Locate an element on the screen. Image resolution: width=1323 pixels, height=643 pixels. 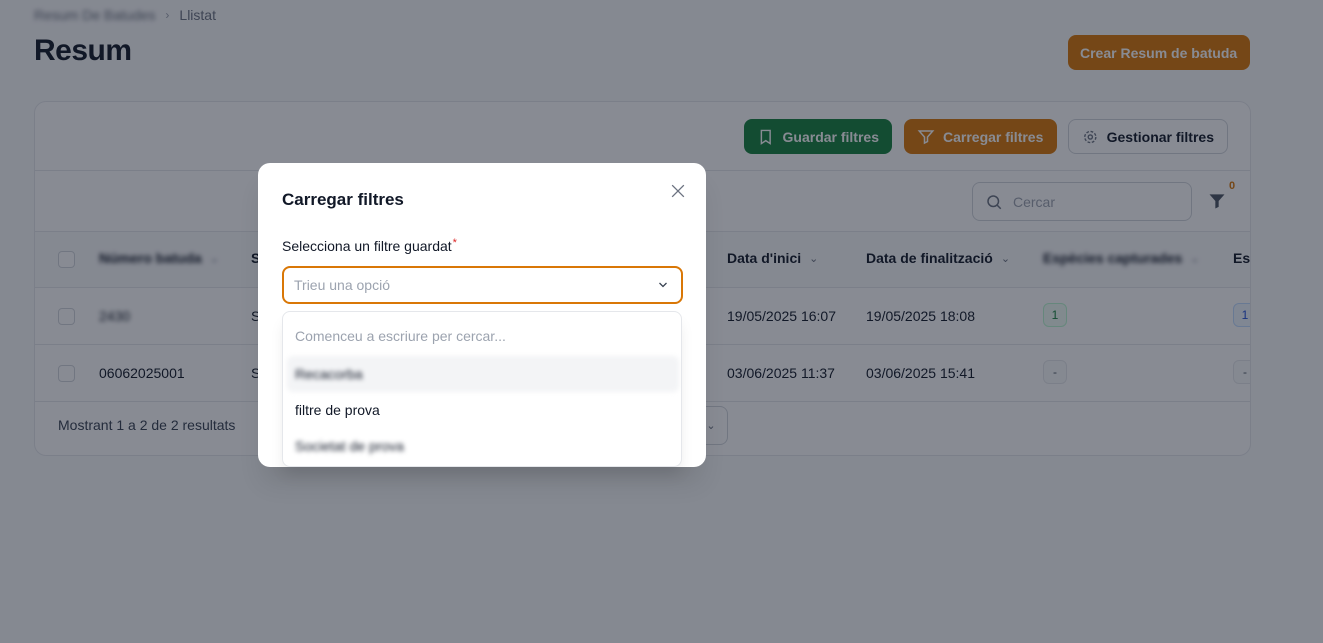
filter-select-label: Selecciona un filtre guardat* is located at coordinates (369, 245).